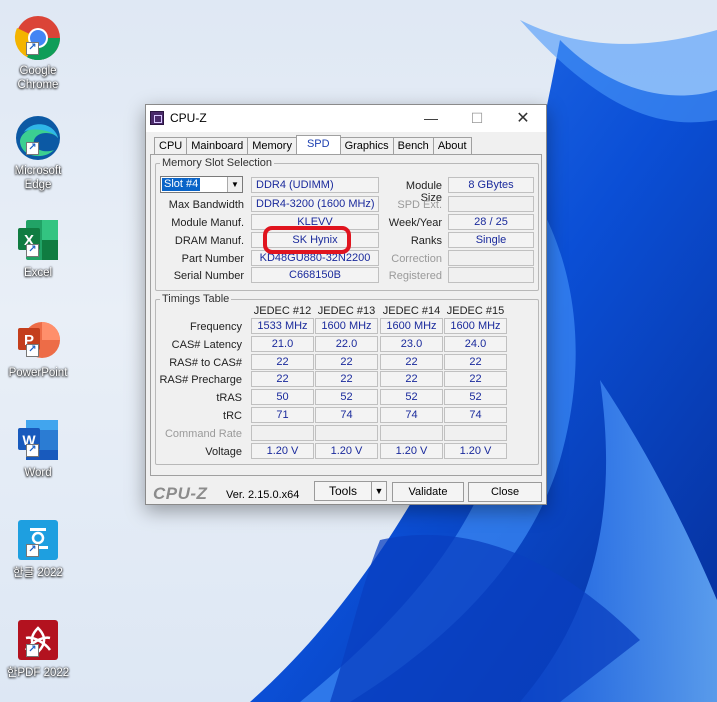  What do you see at coordinates (343, 491) in the screenshot?
I see `tools-button: Tools` at bounding box center [343, 491].